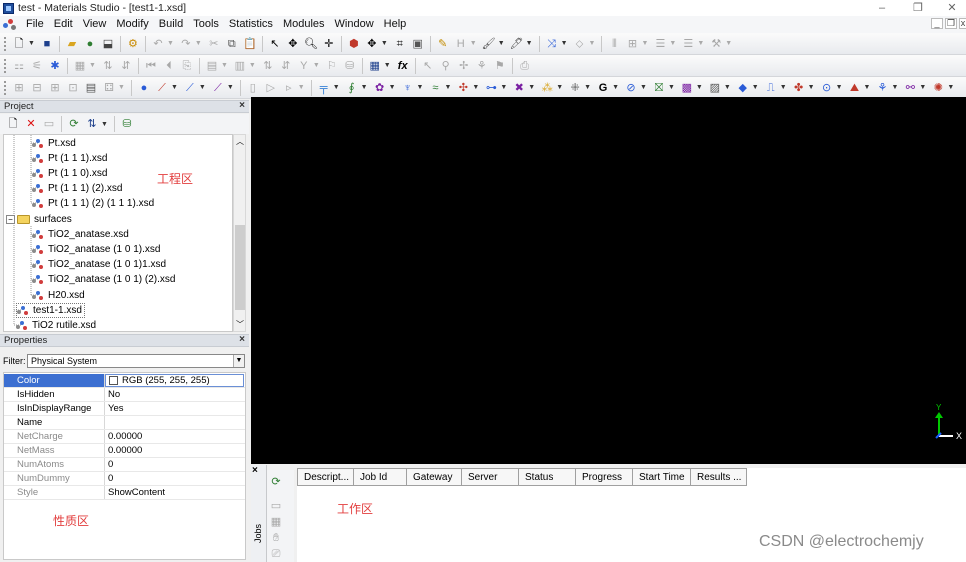 The height and width of the screenshot is (562, 966). Describe the element at coordinates (242, 339) in the screenshot. I see `properties-close-icon: ×` at that location.